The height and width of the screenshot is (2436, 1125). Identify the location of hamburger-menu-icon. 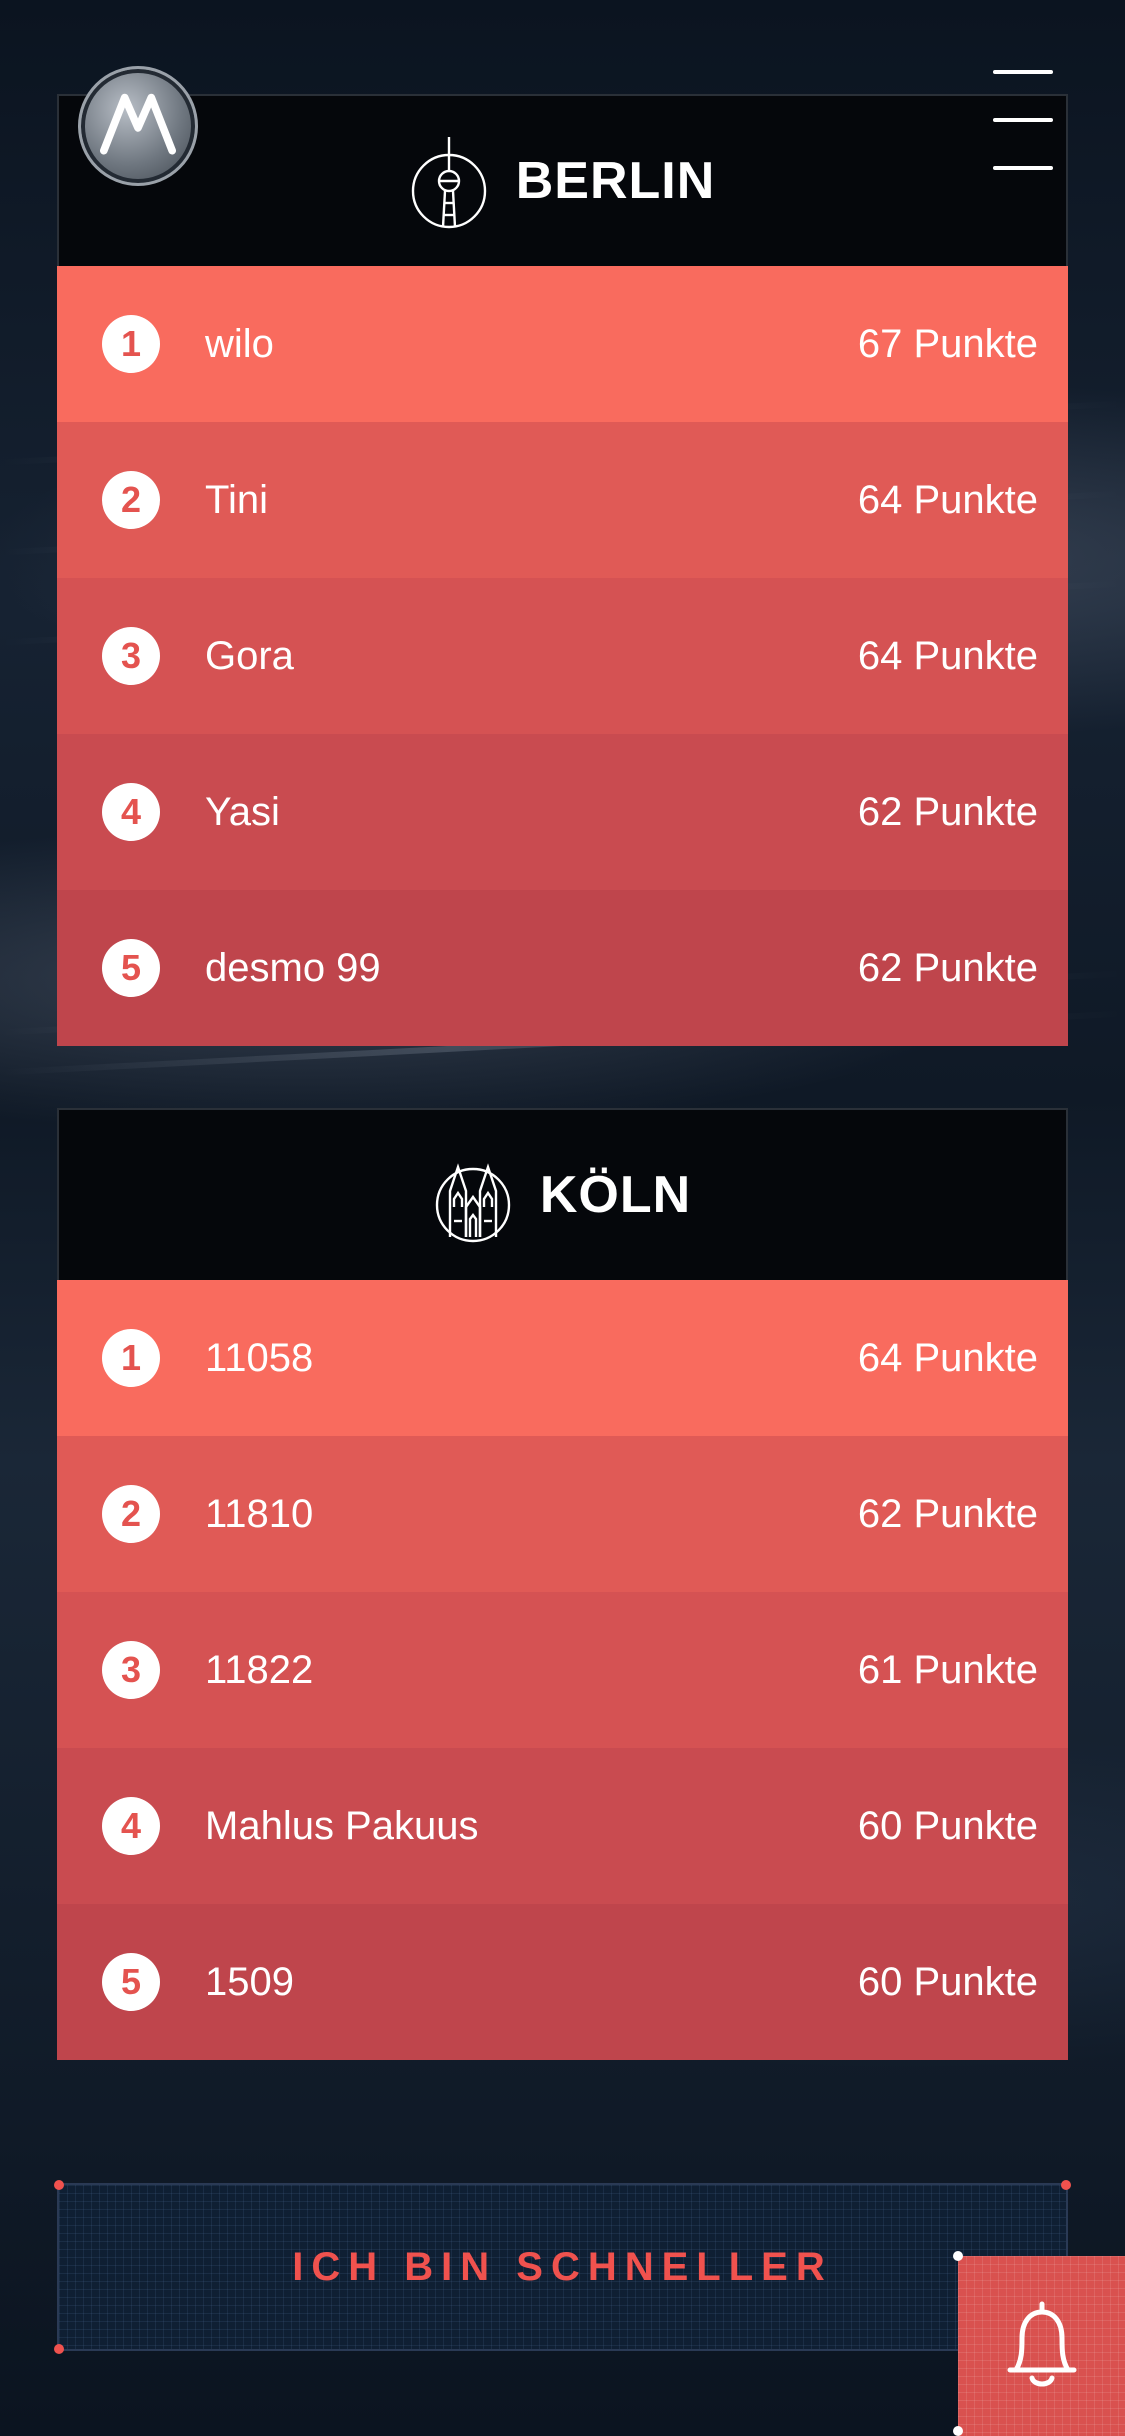
(1023, 122).